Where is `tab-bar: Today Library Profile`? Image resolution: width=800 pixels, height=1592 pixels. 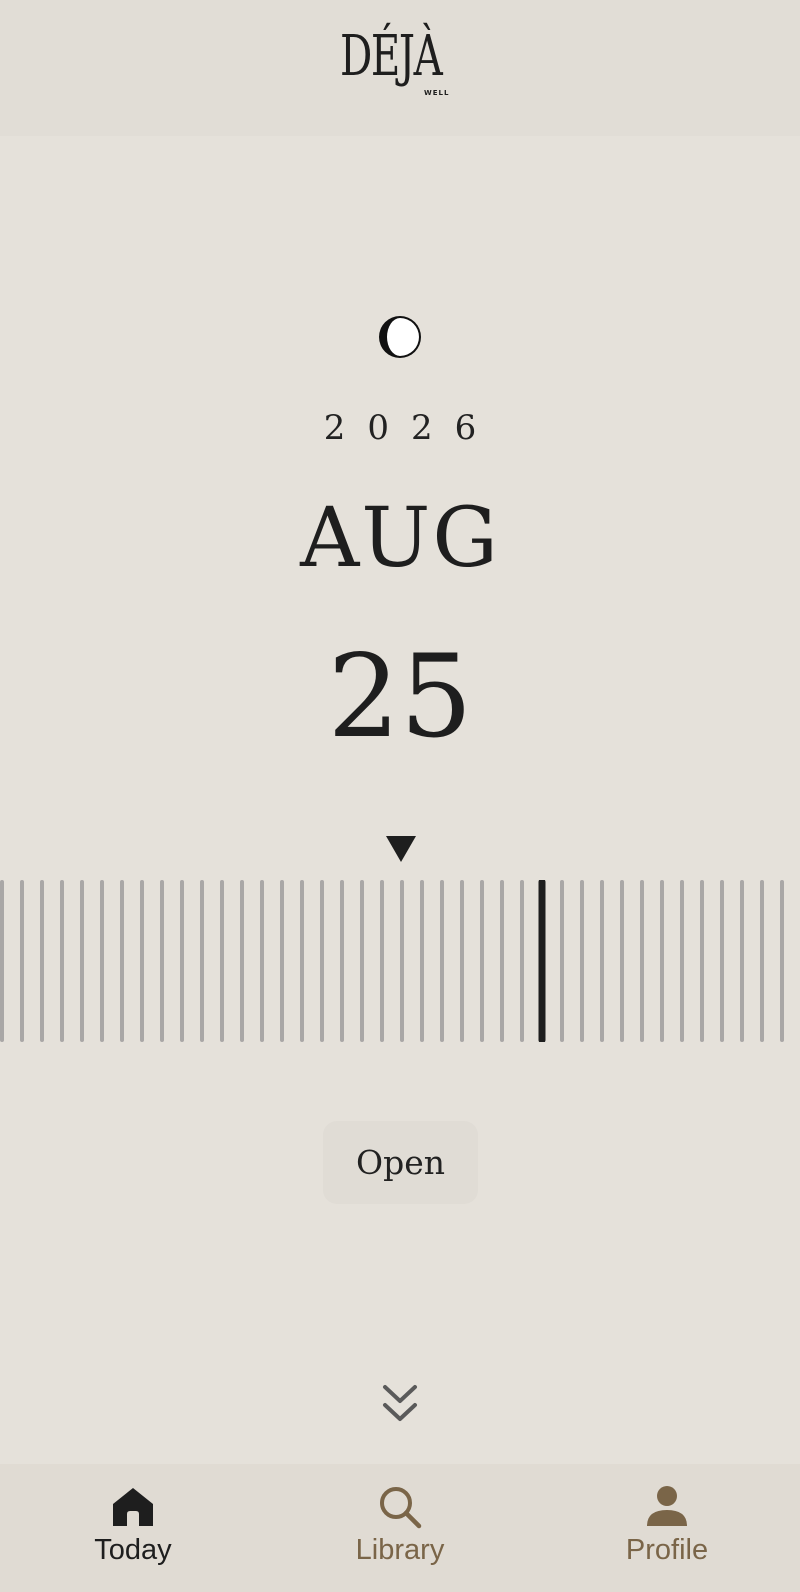 tab-bar: Today Library Profile is located at coordinates (400, 1528).